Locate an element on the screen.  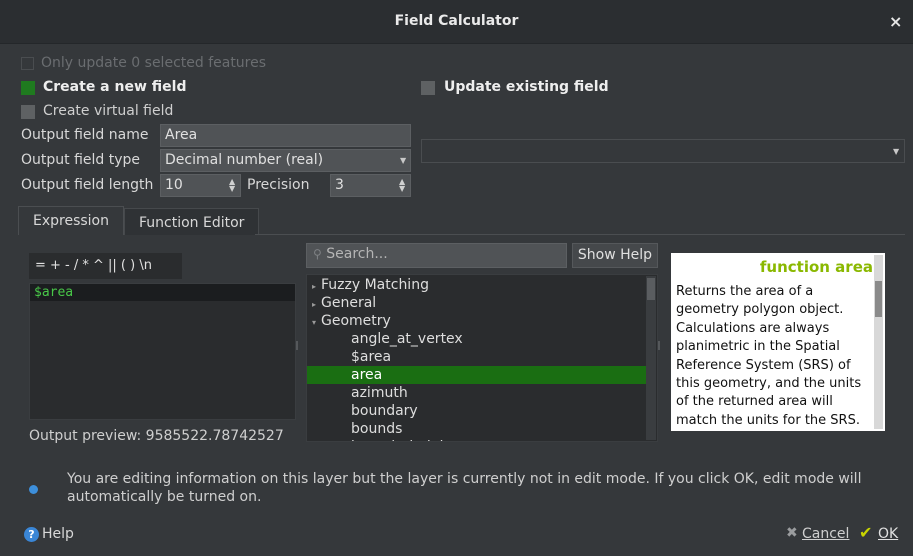
cancel-button: ✖ Cancel is located at coordinates (816, 535).